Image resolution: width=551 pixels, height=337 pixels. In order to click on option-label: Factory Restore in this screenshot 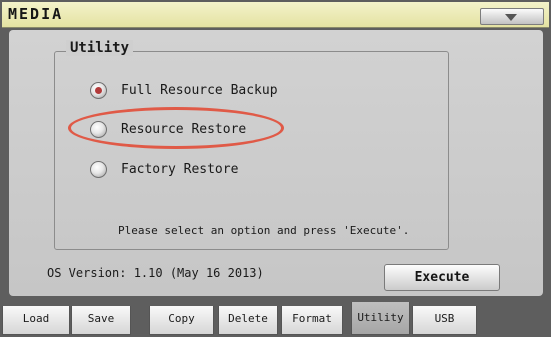, I will do `click(180, 169)`.